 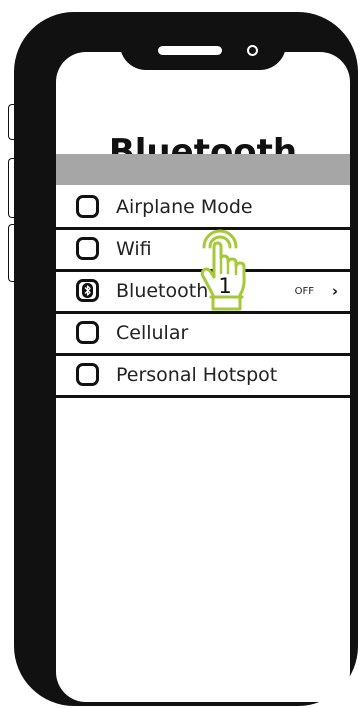 I want to click on settings-row-label: Personal Hotspot, so click(x=197, y=375).